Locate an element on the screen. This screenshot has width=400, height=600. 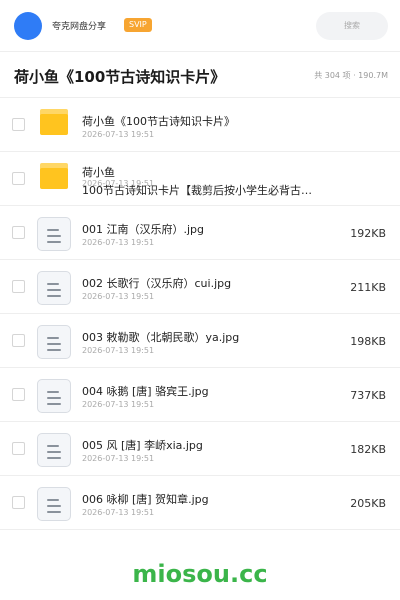
list-item: 001 江南（汉乐府）.jpg 2026-07-13 19:51 192KB is located at coordinates (200, 233).